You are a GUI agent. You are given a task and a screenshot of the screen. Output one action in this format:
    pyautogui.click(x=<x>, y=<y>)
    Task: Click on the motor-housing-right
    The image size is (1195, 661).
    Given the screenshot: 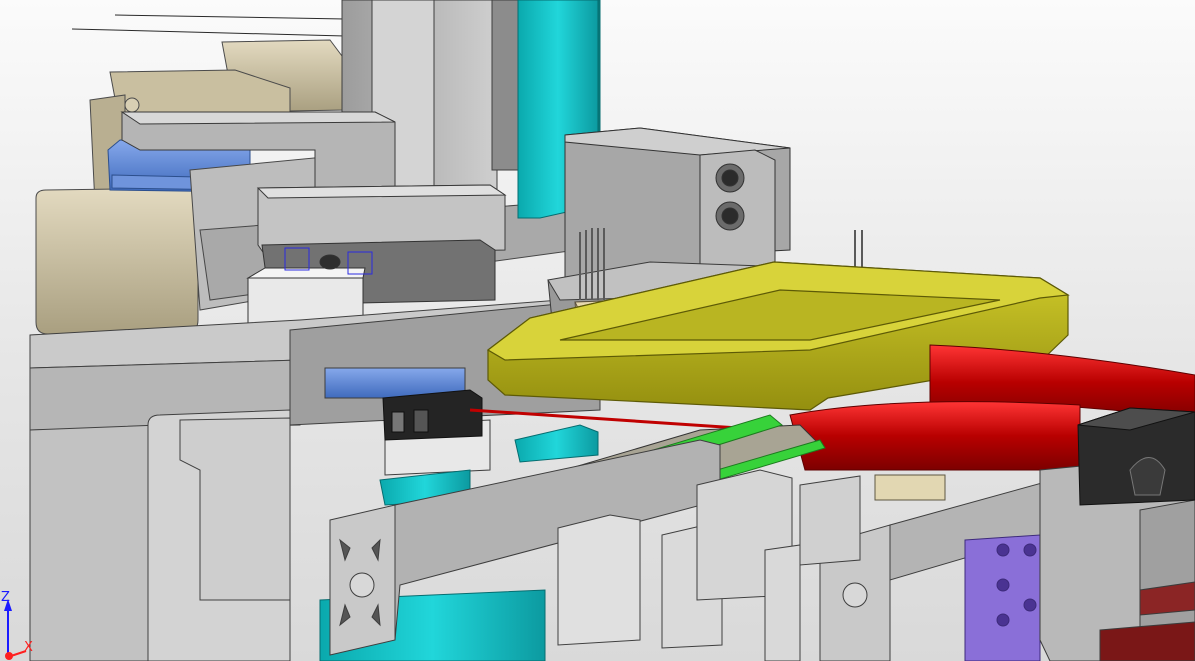 What is the action you would take?
    pyautogui.click(x=1136, y=456)
    